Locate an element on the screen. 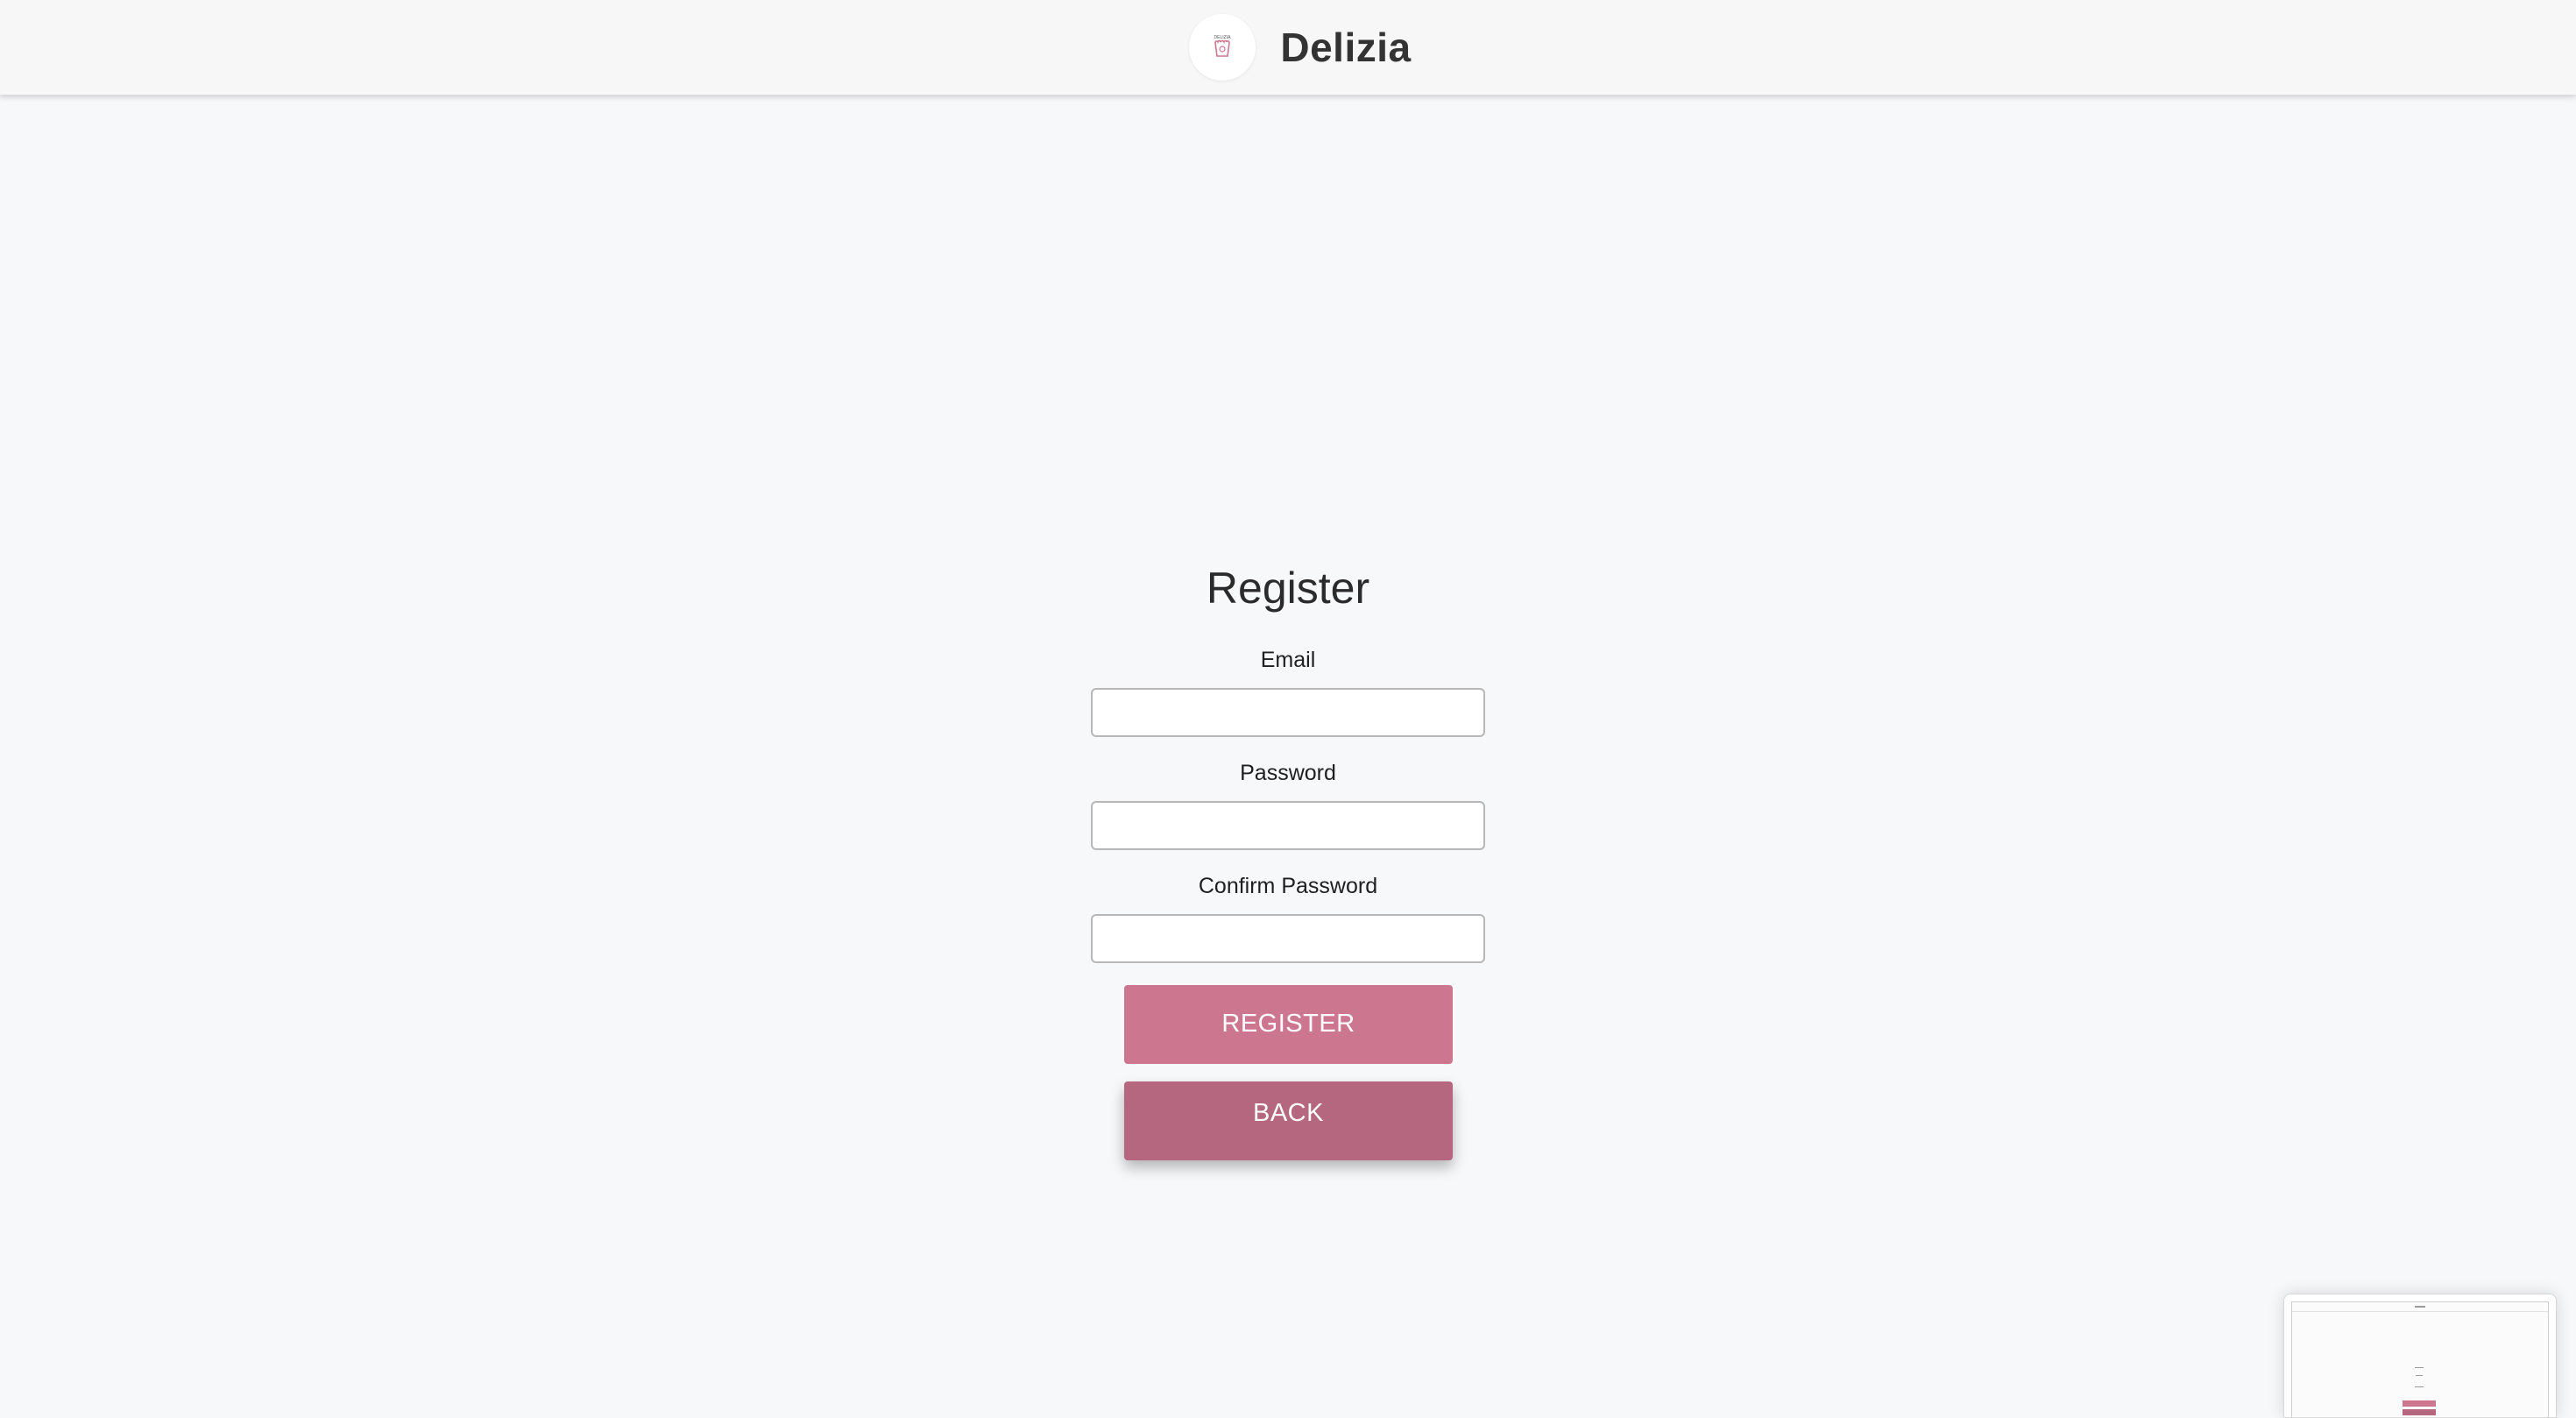 This screenshot has width=2576, height=1418. preview-brand-line is located at coordinates (2420, 1307).